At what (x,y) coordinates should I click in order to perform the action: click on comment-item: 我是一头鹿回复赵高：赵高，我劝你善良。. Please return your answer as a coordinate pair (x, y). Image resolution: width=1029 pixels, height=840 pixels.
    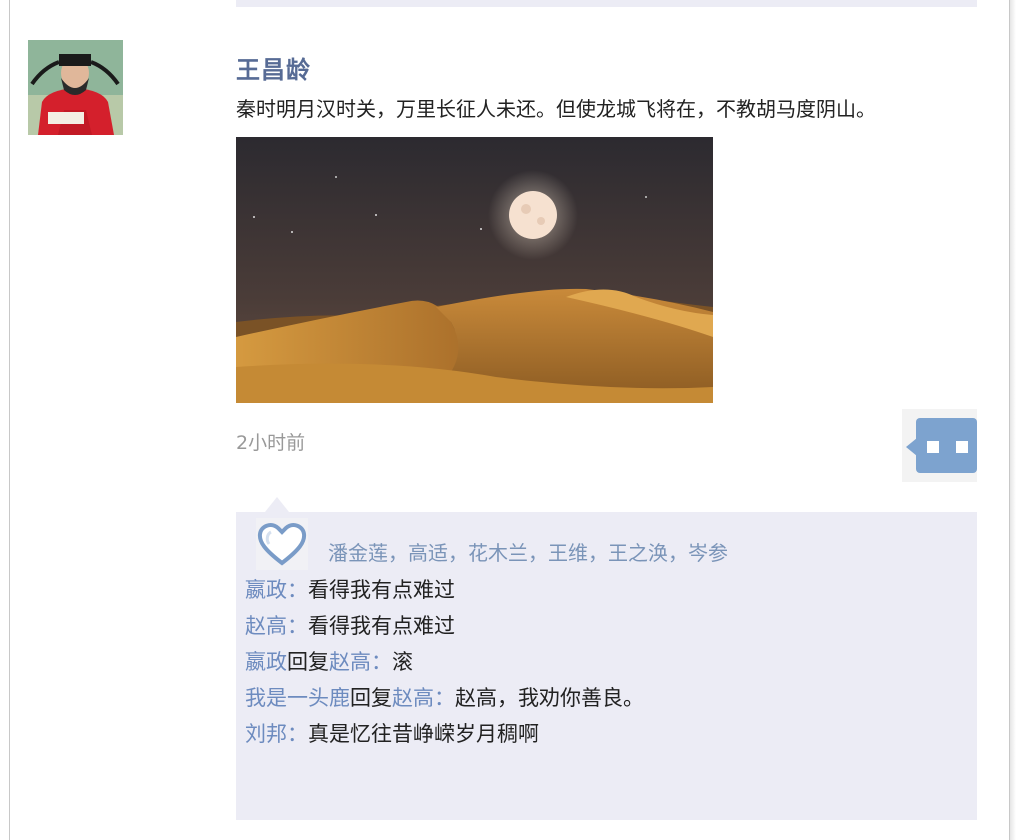
    Looking at the image, I should click on (444, 698).